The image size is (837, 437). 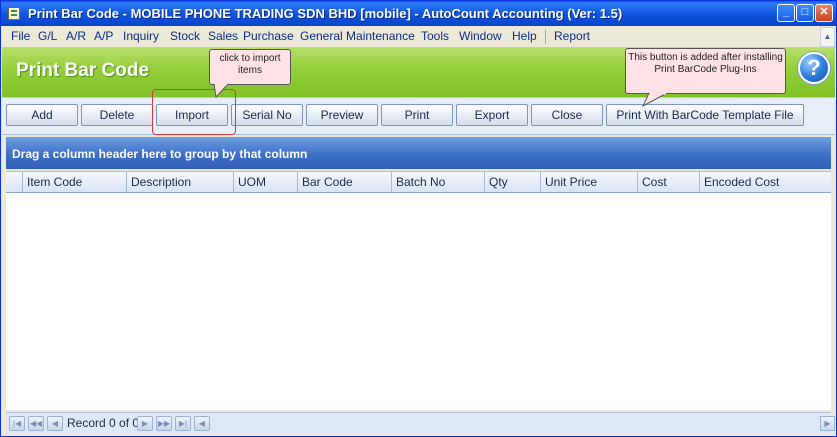 What do you see at coordinates (545, 36) in the screenshot?
I see `menu-separator` at bounding box center [545, 36].